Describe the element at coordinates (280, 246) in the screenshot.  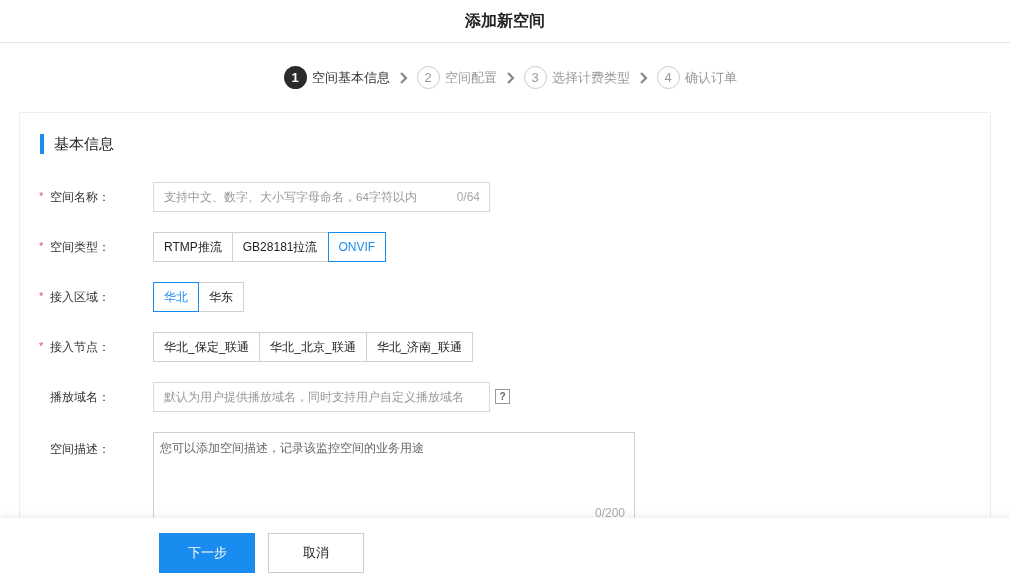
I see `option-button: GB28181拉流` at that location.